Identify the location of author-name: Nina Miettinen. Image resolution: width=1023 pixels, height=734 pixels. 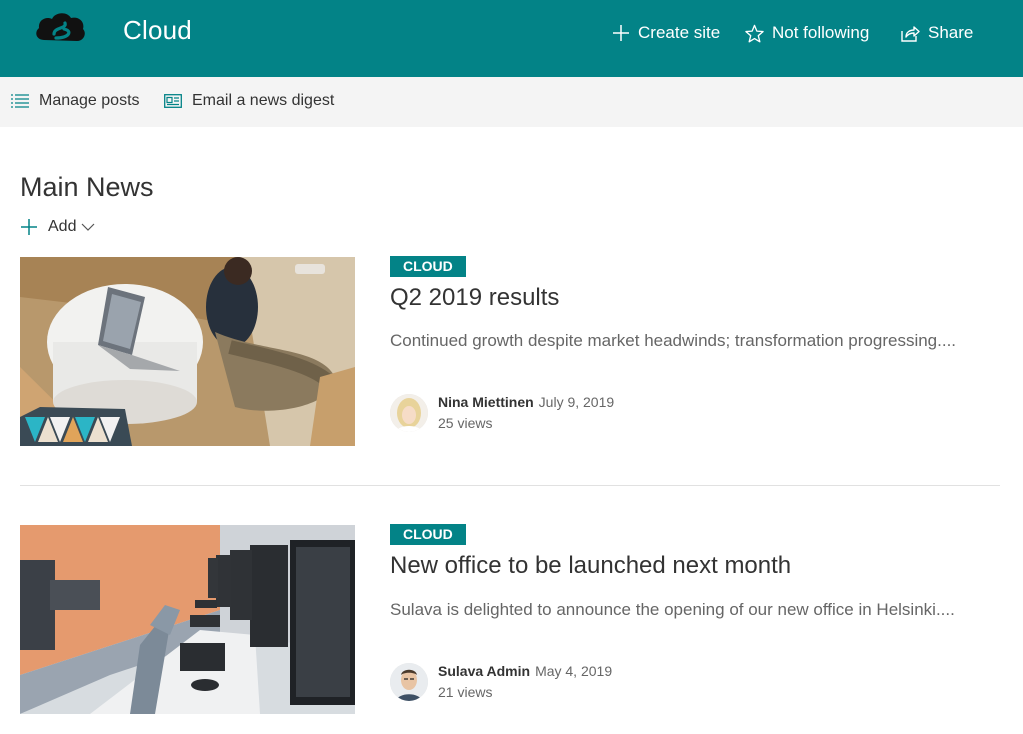
(486, 402).